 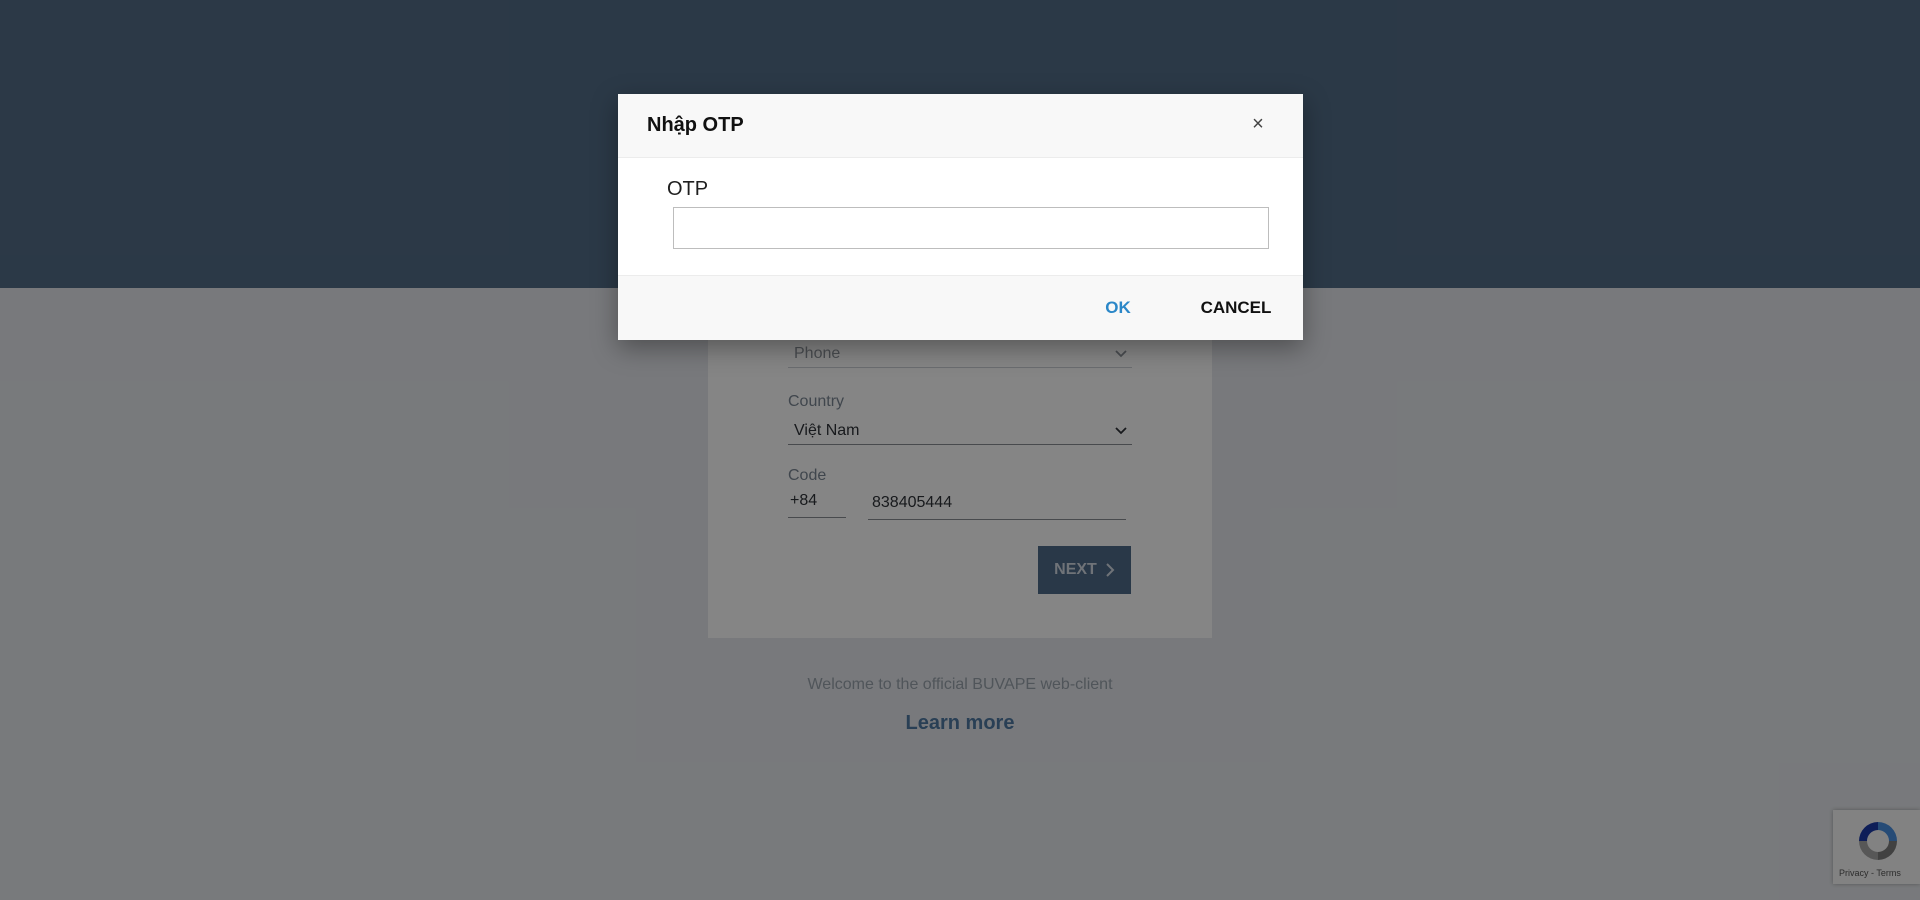 What do you see at coordinates (1258, 124) in the screenshot?
I see `close-icon: ×` at bounding box center [1258, 124].